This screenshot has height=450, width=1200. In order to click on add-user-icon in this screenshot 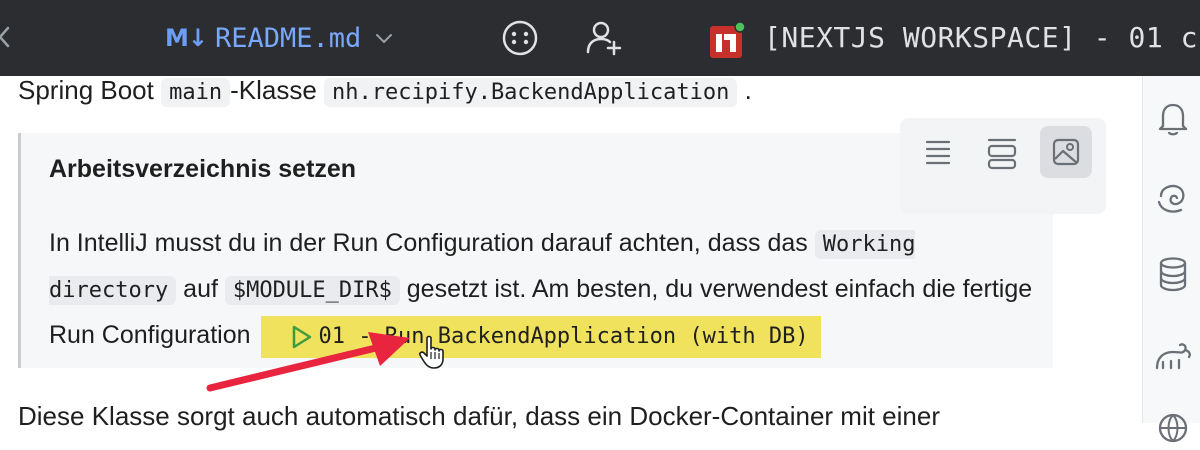, I will do `click(604, 38)`.